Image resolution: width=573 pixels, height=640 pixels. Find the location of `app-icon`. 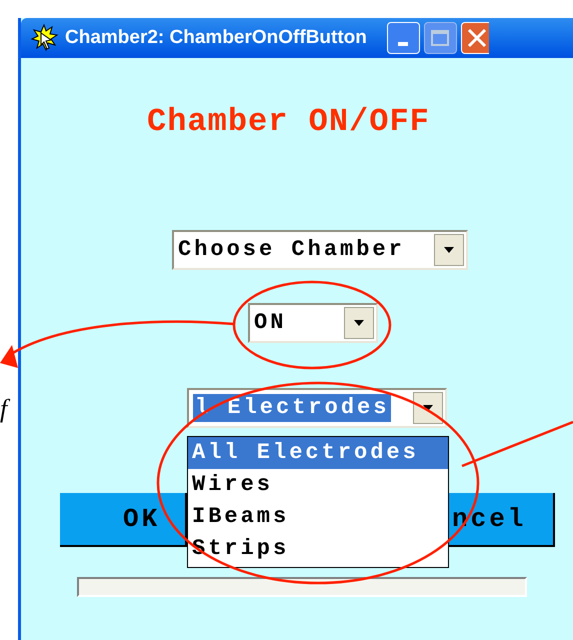

app-icon is located at coordinates (44, 38).